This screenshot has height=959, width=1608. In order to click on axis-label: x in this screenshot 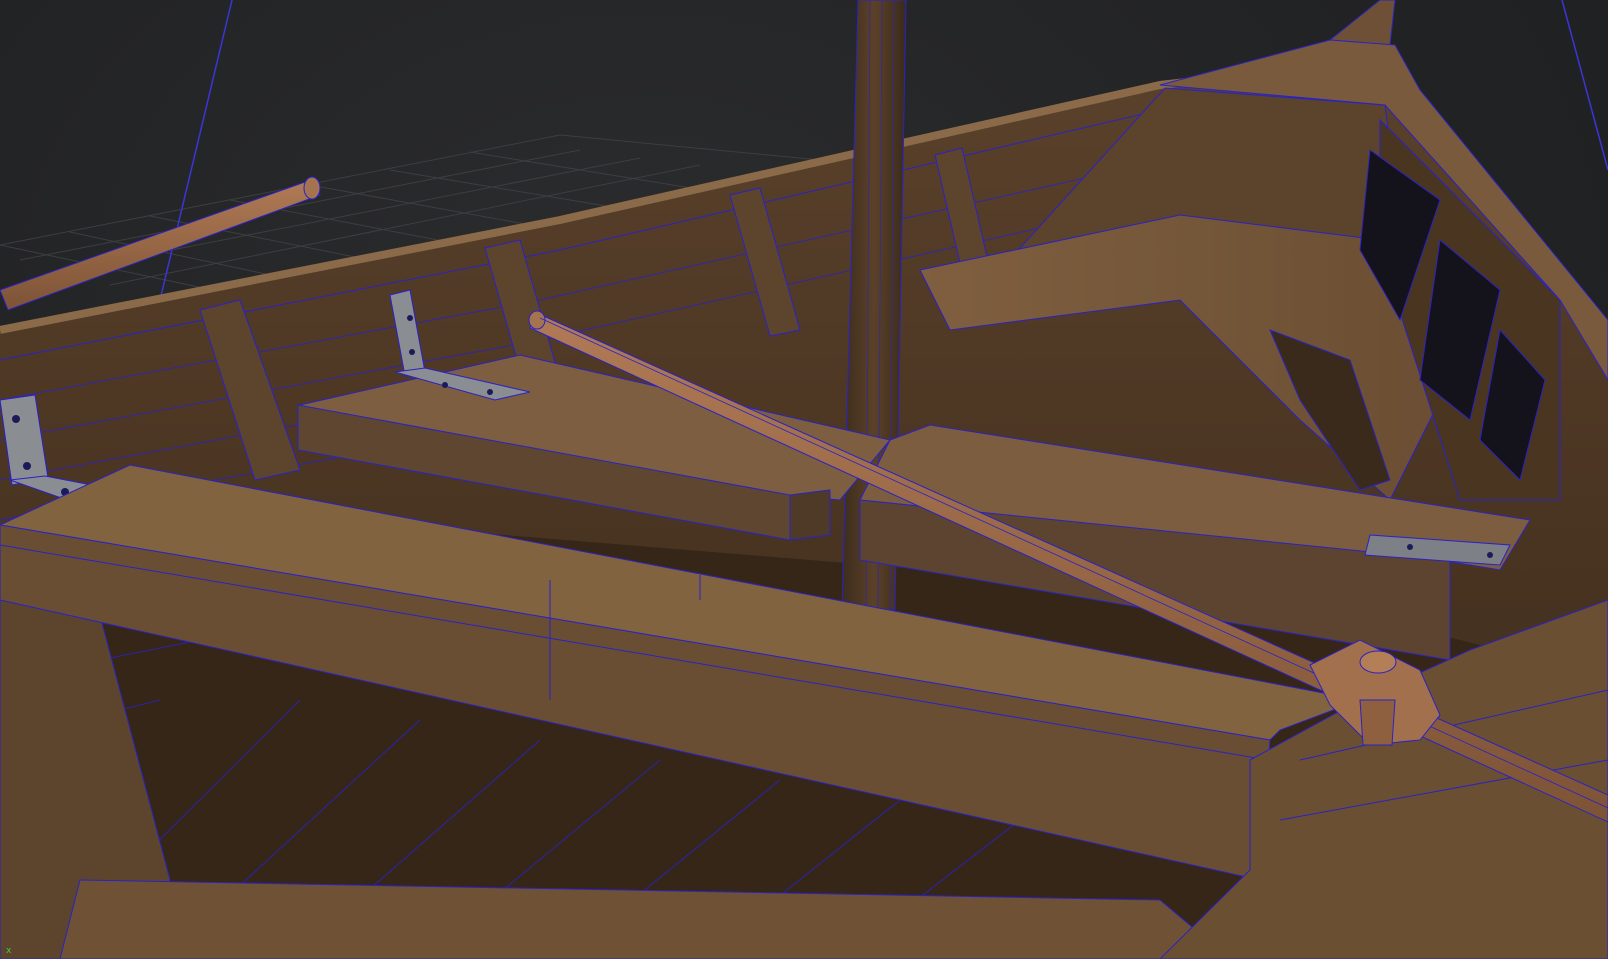, I will do `click(9, 951)`.